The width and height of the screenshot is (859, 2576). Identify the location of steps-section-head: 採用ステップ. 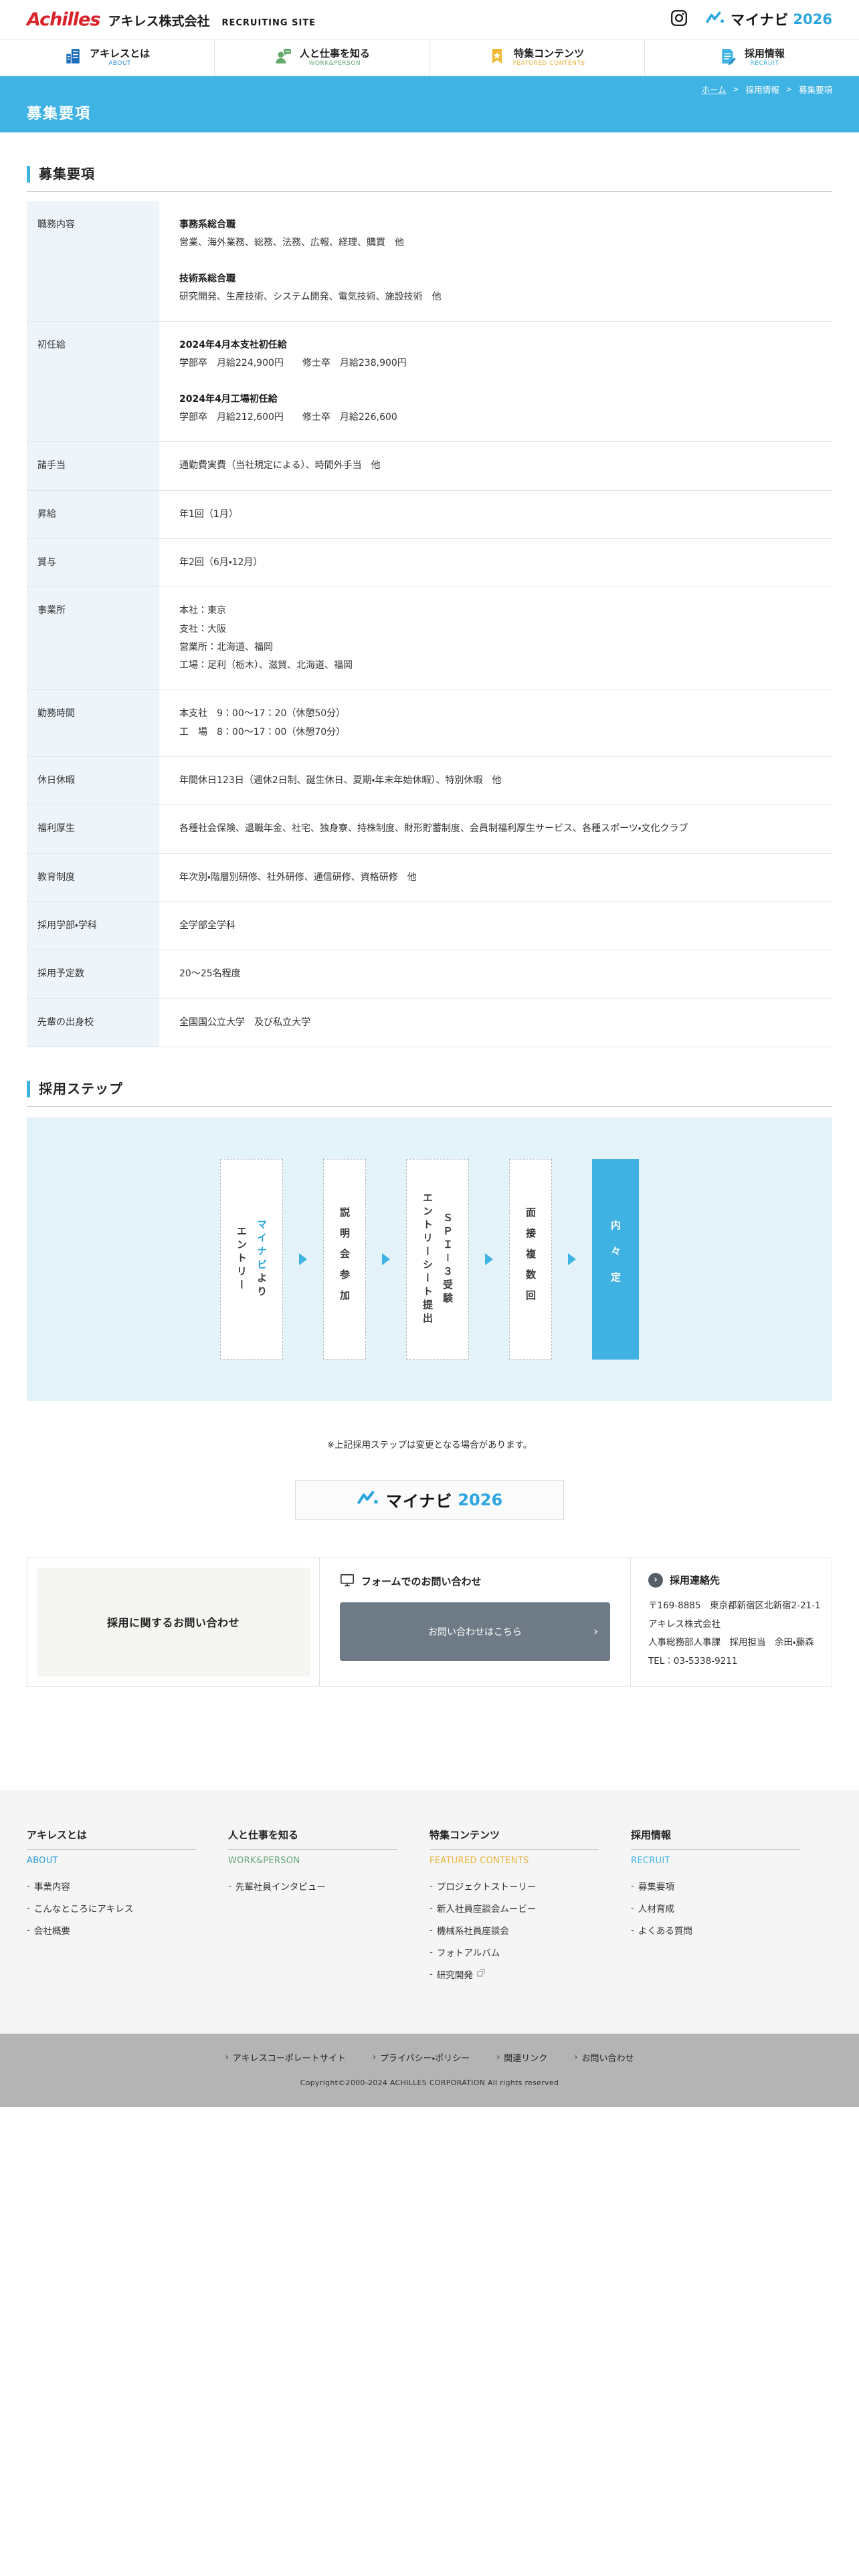
(429, 1093).